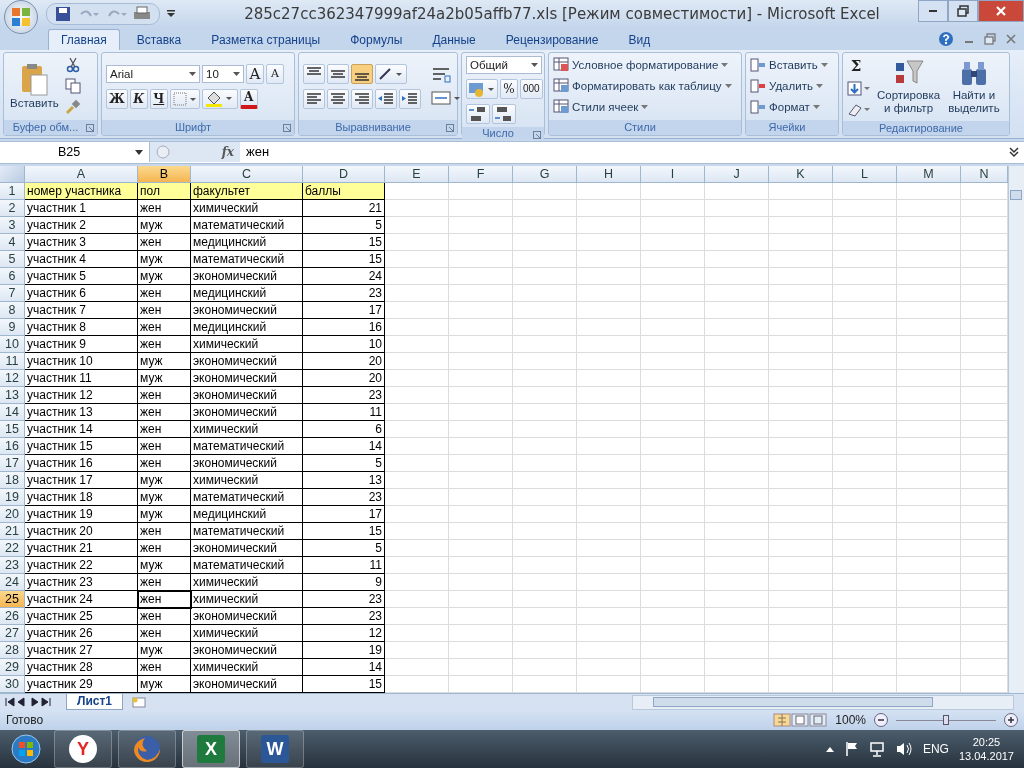 Image resolution: width=1024 pixels, height=768 pixels. What do you see at coordinates (12, 243) in the screenshot?
I see `row-header: 4` at bounding box center [12, 243].